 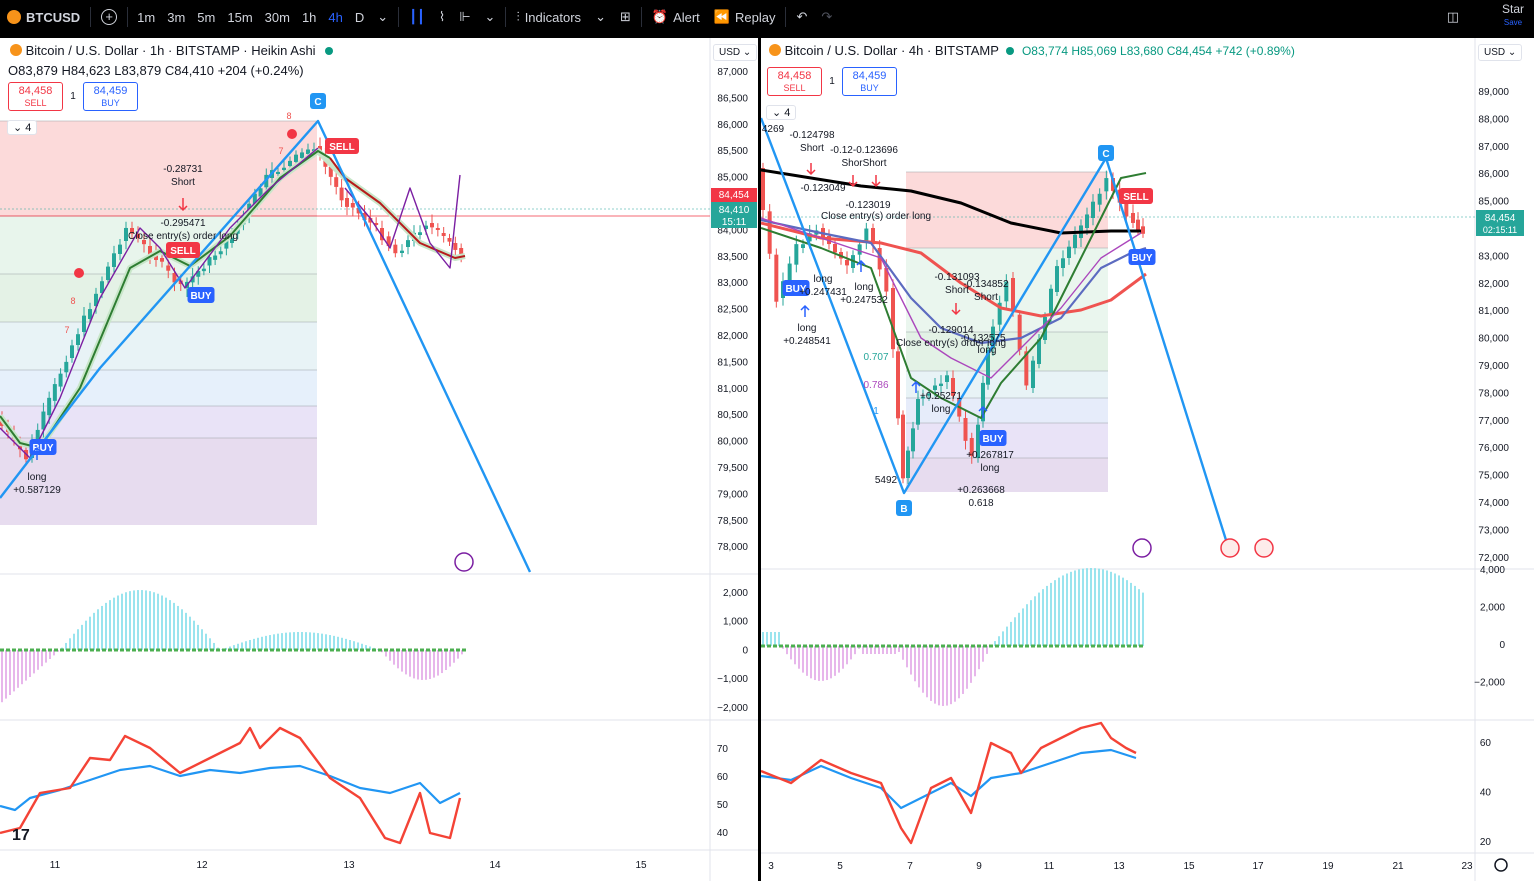 What do you see at coordinates (641, 865) in the screenshot?
I see `time-tick: 15` at bounding box center [641, 865].